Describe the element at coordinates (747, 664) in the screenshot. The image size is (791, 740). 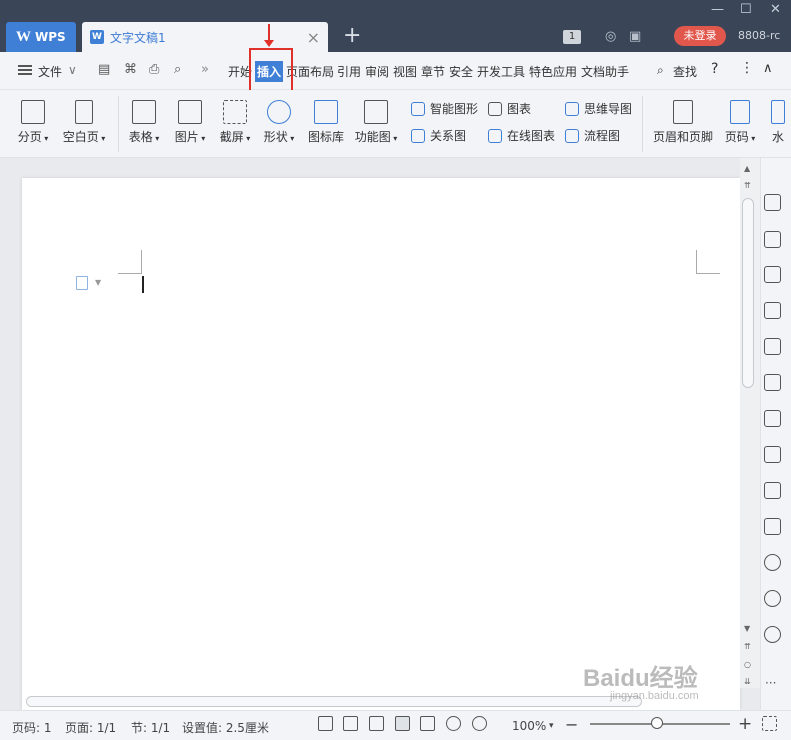
I see `select-browse-icon: ○` at that location.